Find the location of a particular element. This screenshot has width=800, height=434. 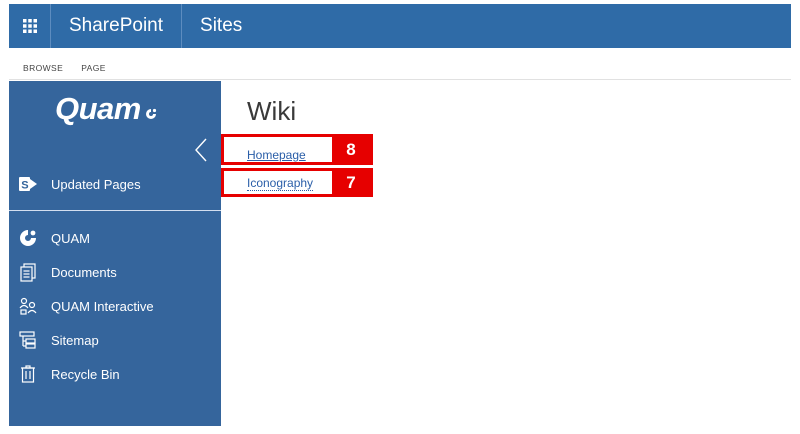

documents-icon is located at coordinates (28, 272).